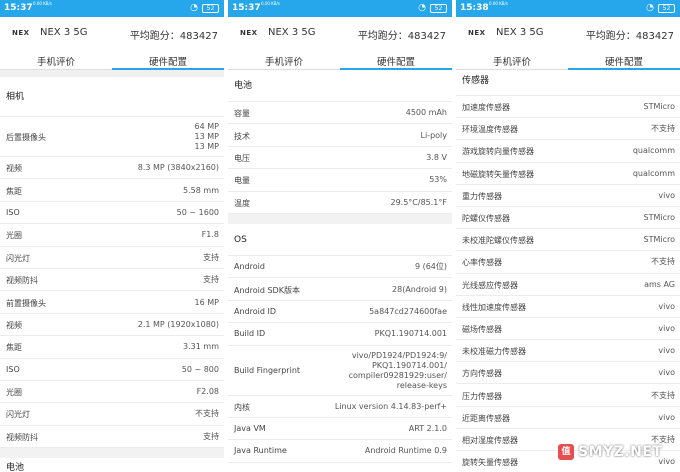  I want to click on spec-value: 50 ~ 1600, so click(197, 212).